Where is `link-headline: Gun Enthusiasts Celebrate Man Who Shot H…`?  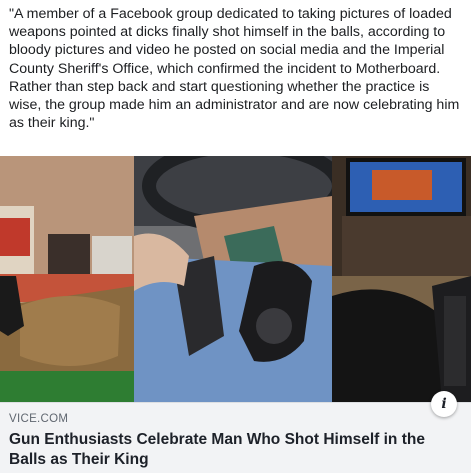
link-headline: Gun Enthusiasts Celebrate Man Who Shot H… is located at coordinates (229, 450).